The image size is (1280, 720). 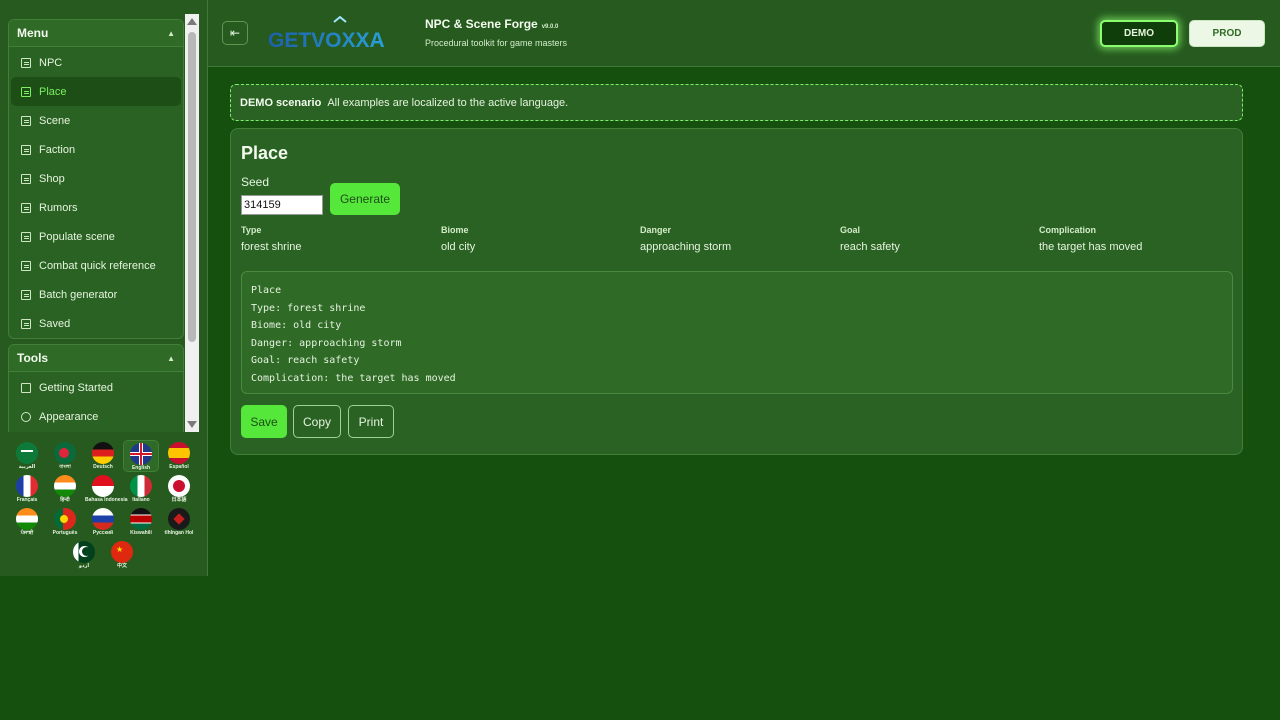 I want to click on scroll-up-arrow-icon, so click(x=192, y=21).